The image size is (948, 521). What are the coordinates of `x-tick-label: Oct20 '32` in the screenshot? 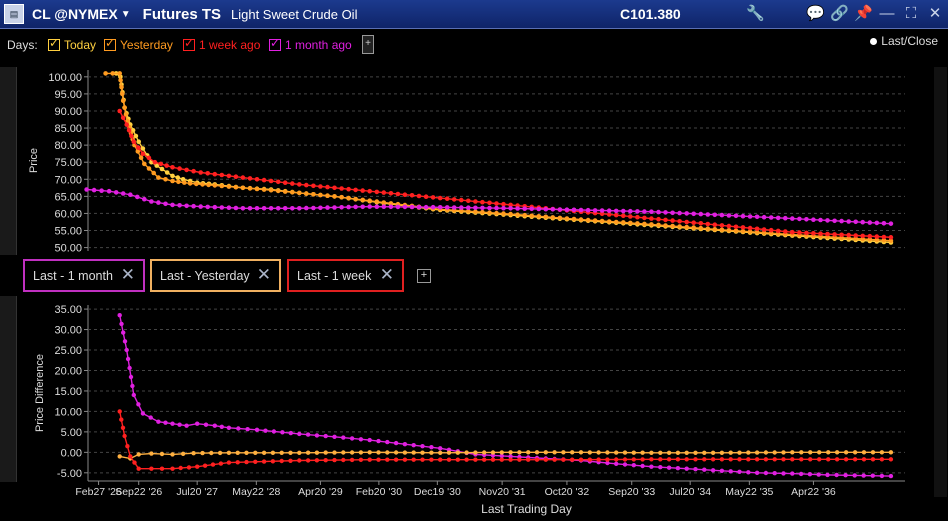 It's located at (567, 492).